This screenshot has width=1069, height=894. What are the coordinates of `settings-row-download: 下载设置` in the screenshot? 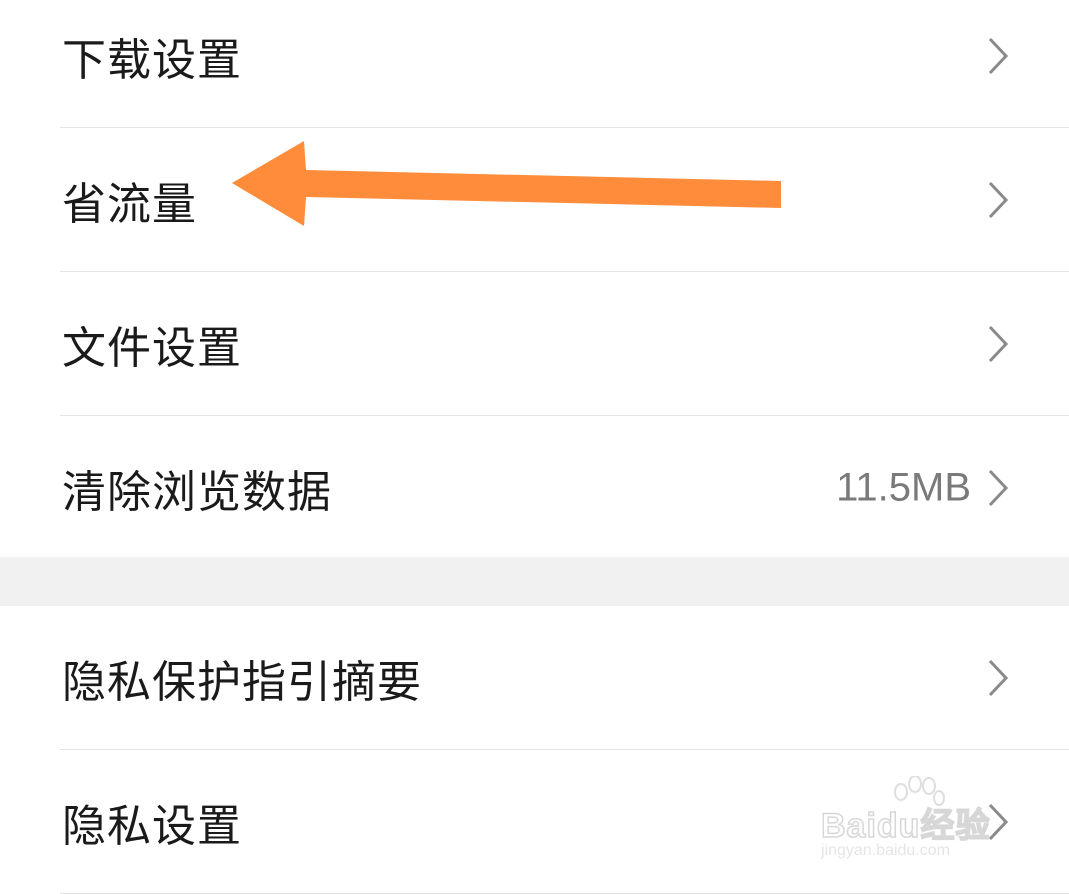 It's located at (534, 64).